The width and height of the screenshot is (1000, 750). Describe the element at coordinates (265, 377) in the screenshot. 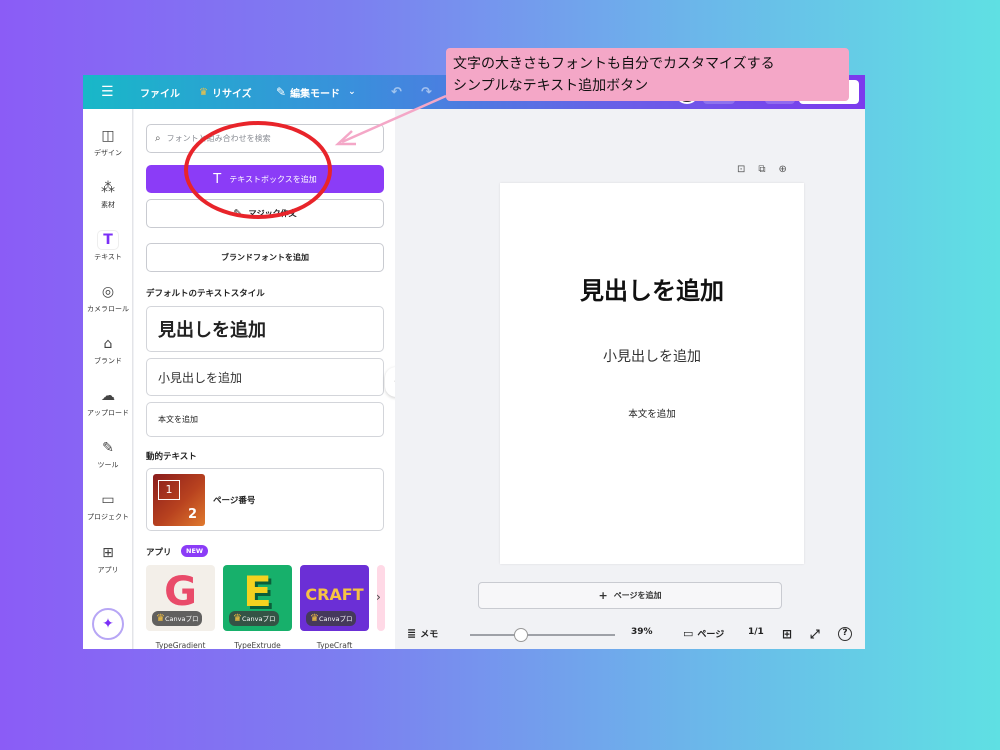

I see `add-subheading-style: 小見出しを追加` at that location.